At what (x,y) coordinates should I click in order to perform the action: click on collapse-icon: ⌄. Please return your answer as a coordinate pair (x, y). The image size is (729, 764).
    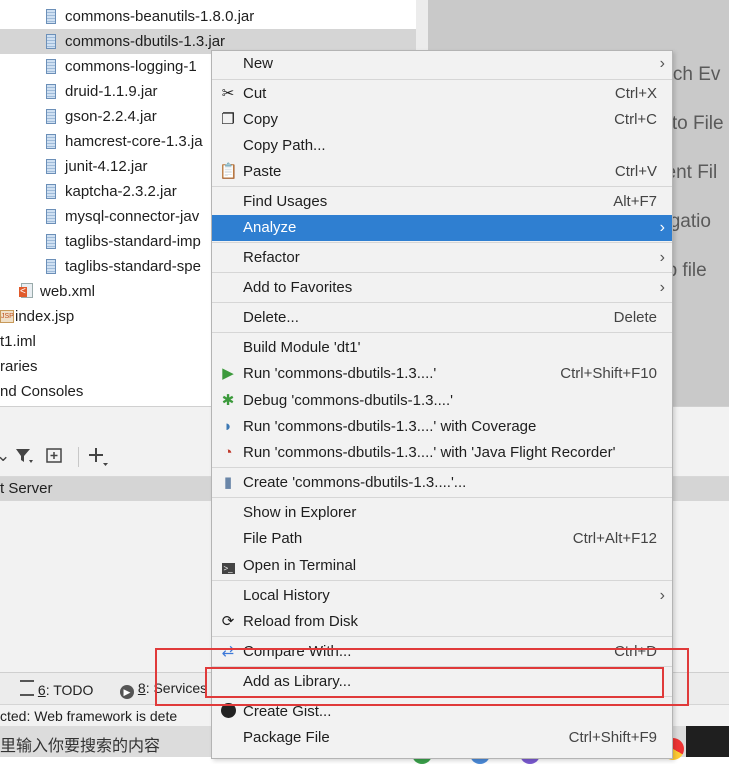
    Looking at the image, I should click on (5, 456).